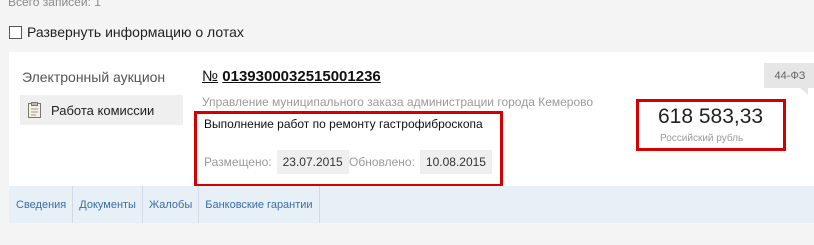  I want to click on updated-label: Обновлено:, so click(382, 162).